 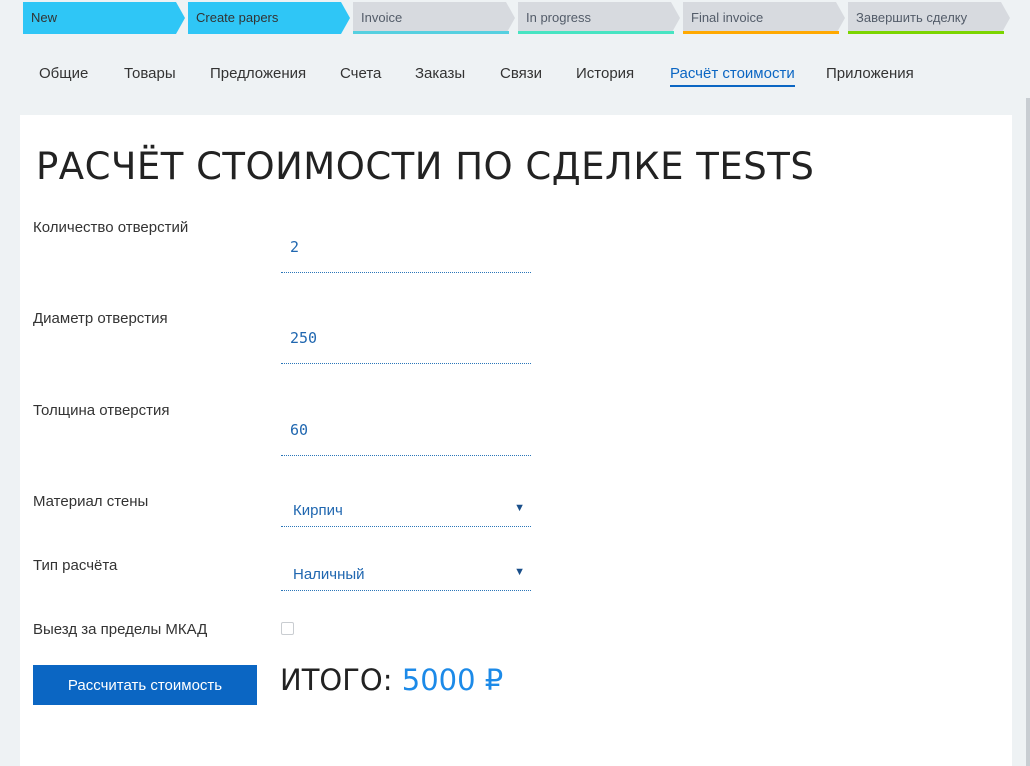 I want to click on tab-orders: Заказы, so click(x=440, y=74).